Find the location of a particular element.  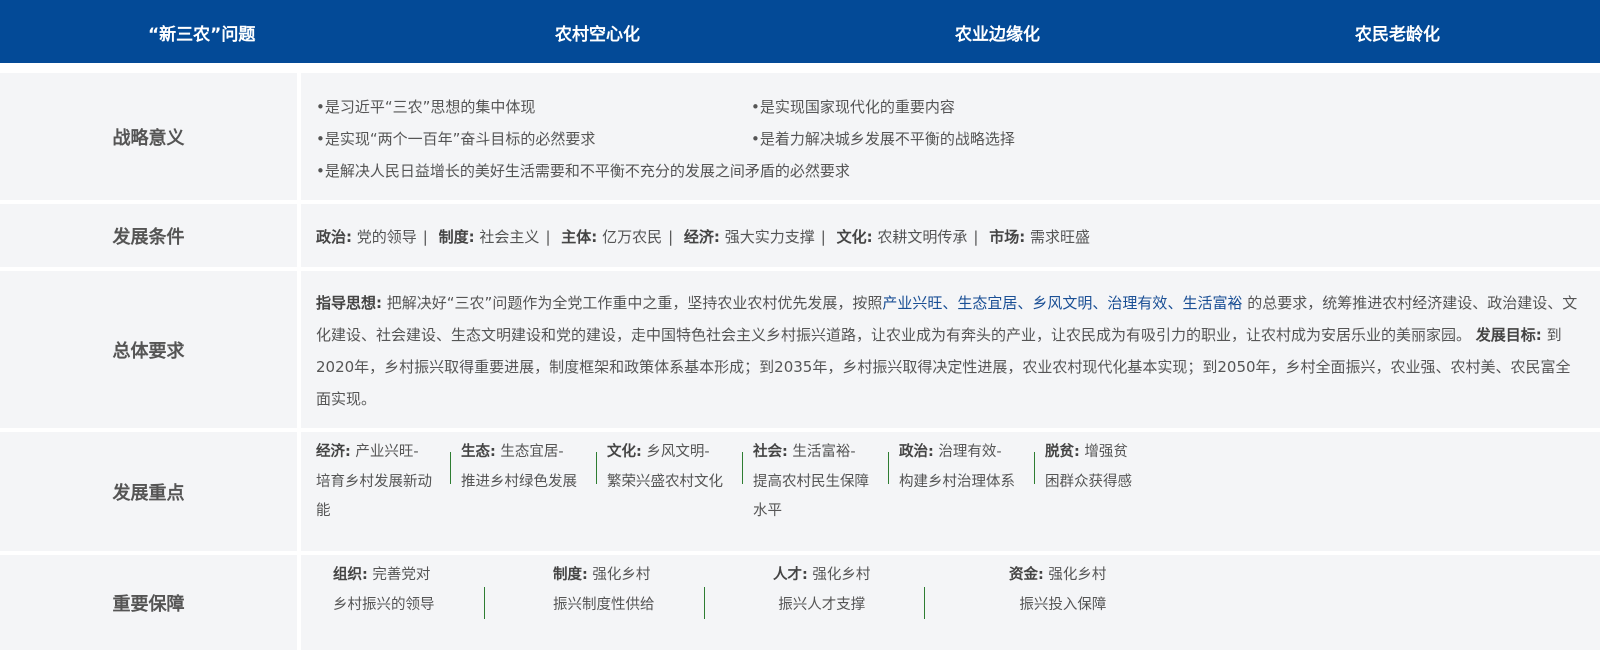

header-farmer-aging: 农民老龄化 is located at coordinates (1397, 35).